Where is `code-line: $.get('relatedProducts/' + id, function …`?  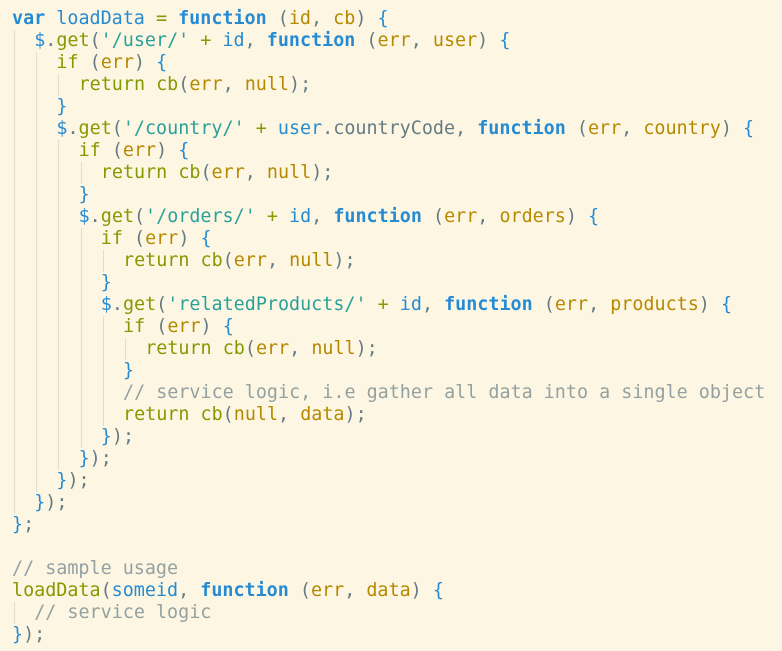
code-line: $.get('relatedProducts/' + id, function … is located at coordinates (397, 305).